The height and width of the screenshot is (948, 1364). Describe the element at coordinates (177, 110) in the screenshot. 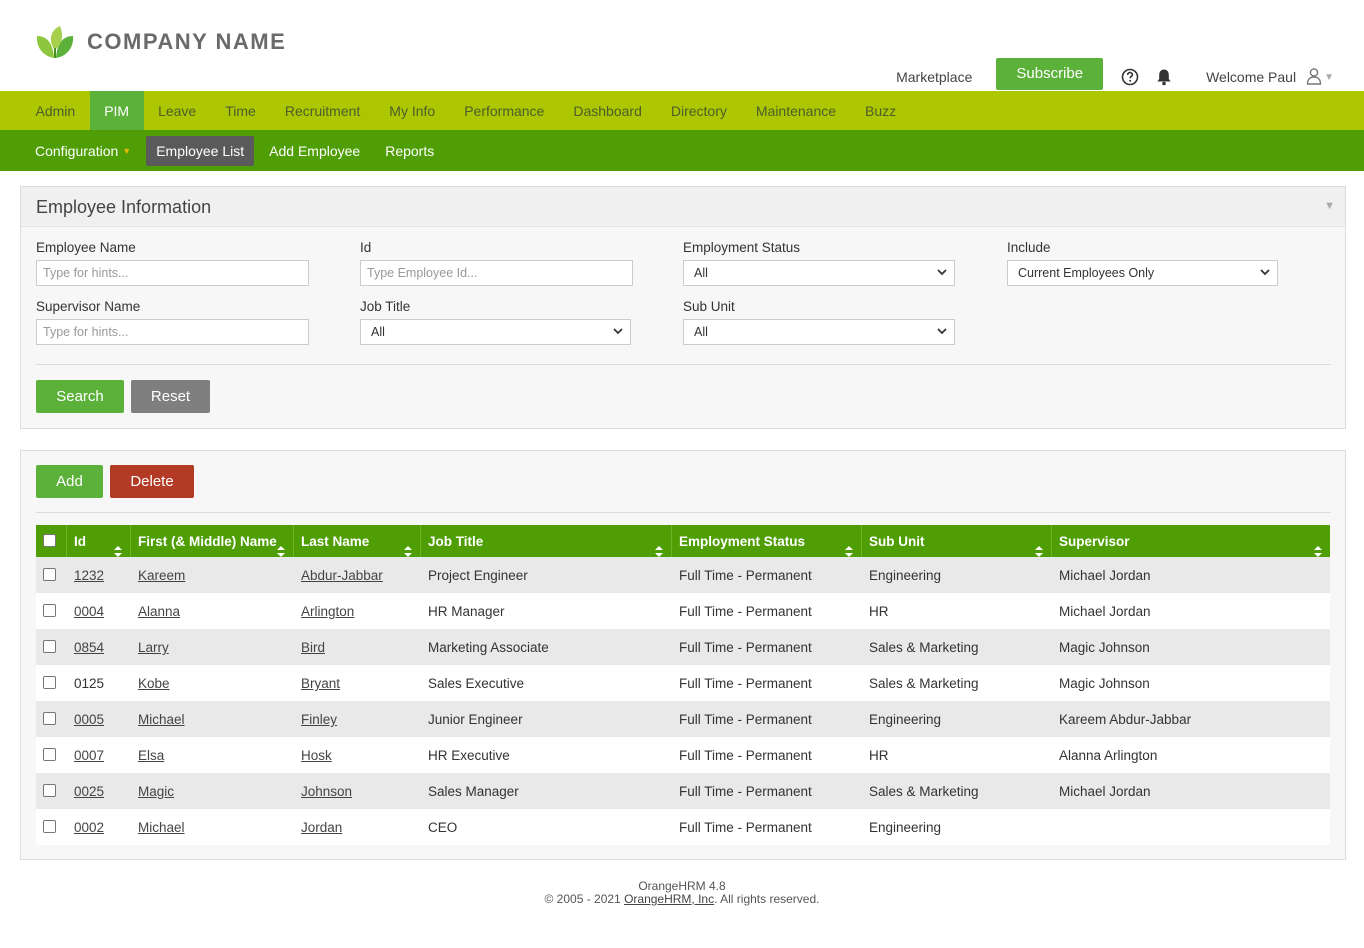

I see `nav-item-leave: Leave` at that location.